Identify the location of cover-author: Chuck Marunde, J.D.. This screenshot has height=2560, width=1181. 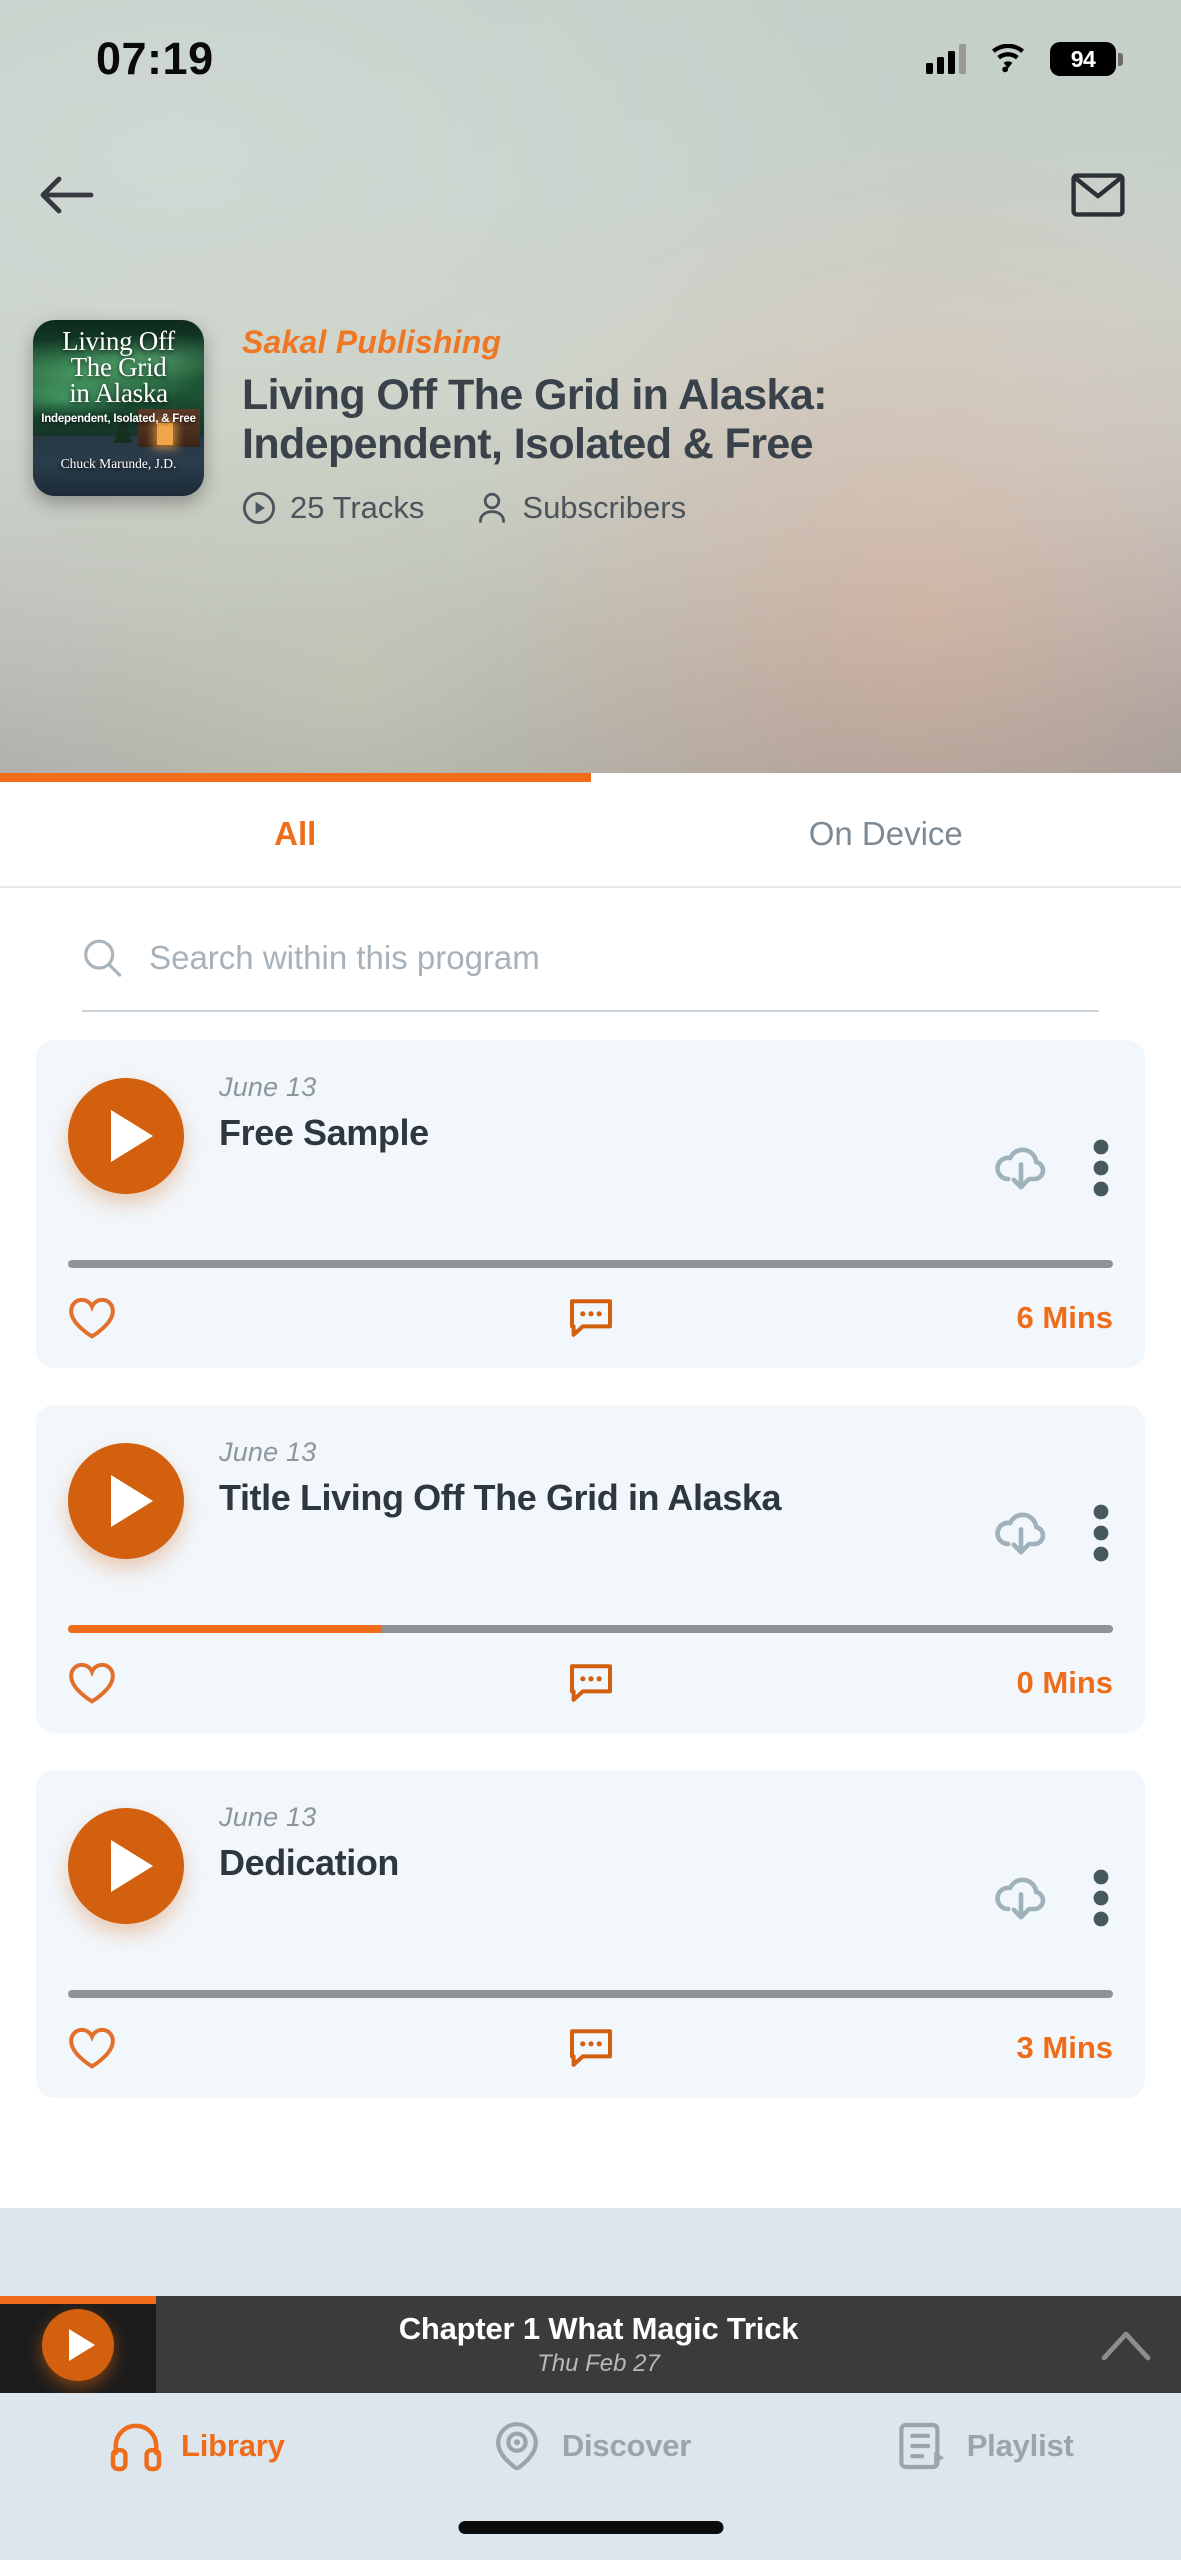
(118, 463).